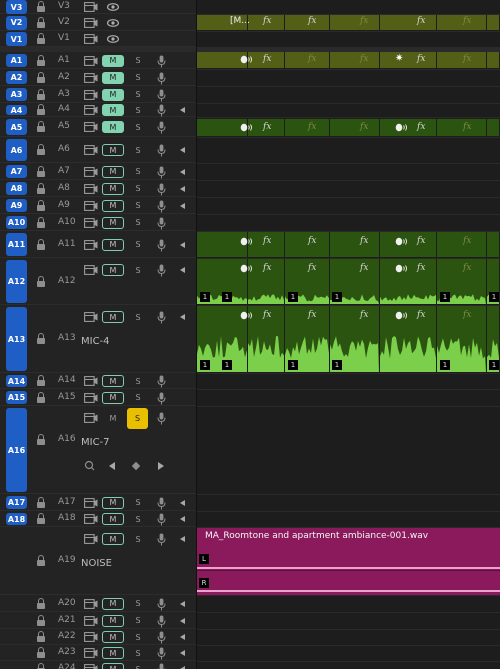 The width and height of the screenshot is (500, 669). I want to click on eye-icon, so click(113, 39).